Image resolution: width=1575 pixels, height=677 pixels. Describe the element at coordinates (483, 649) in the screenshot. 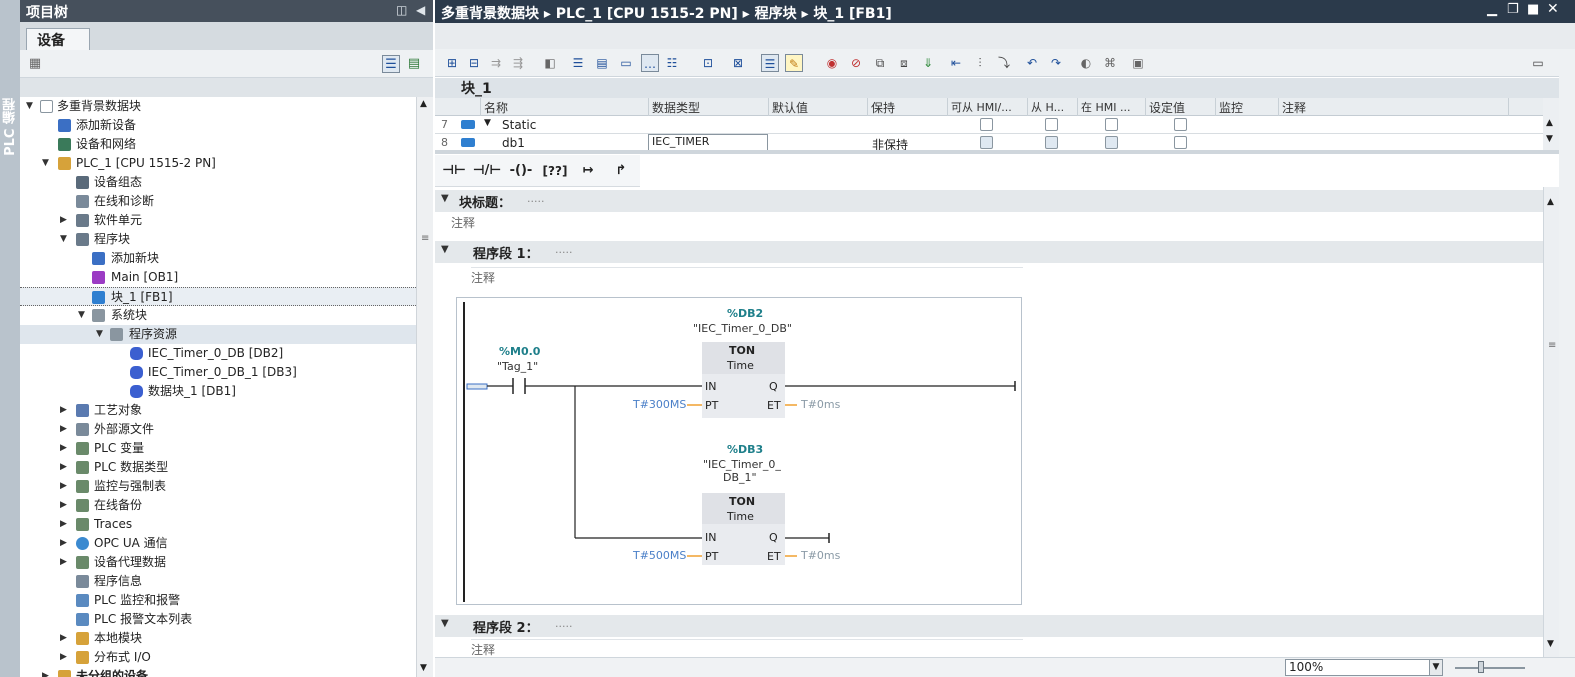

I see `network-2-comment: 注释` at that location.